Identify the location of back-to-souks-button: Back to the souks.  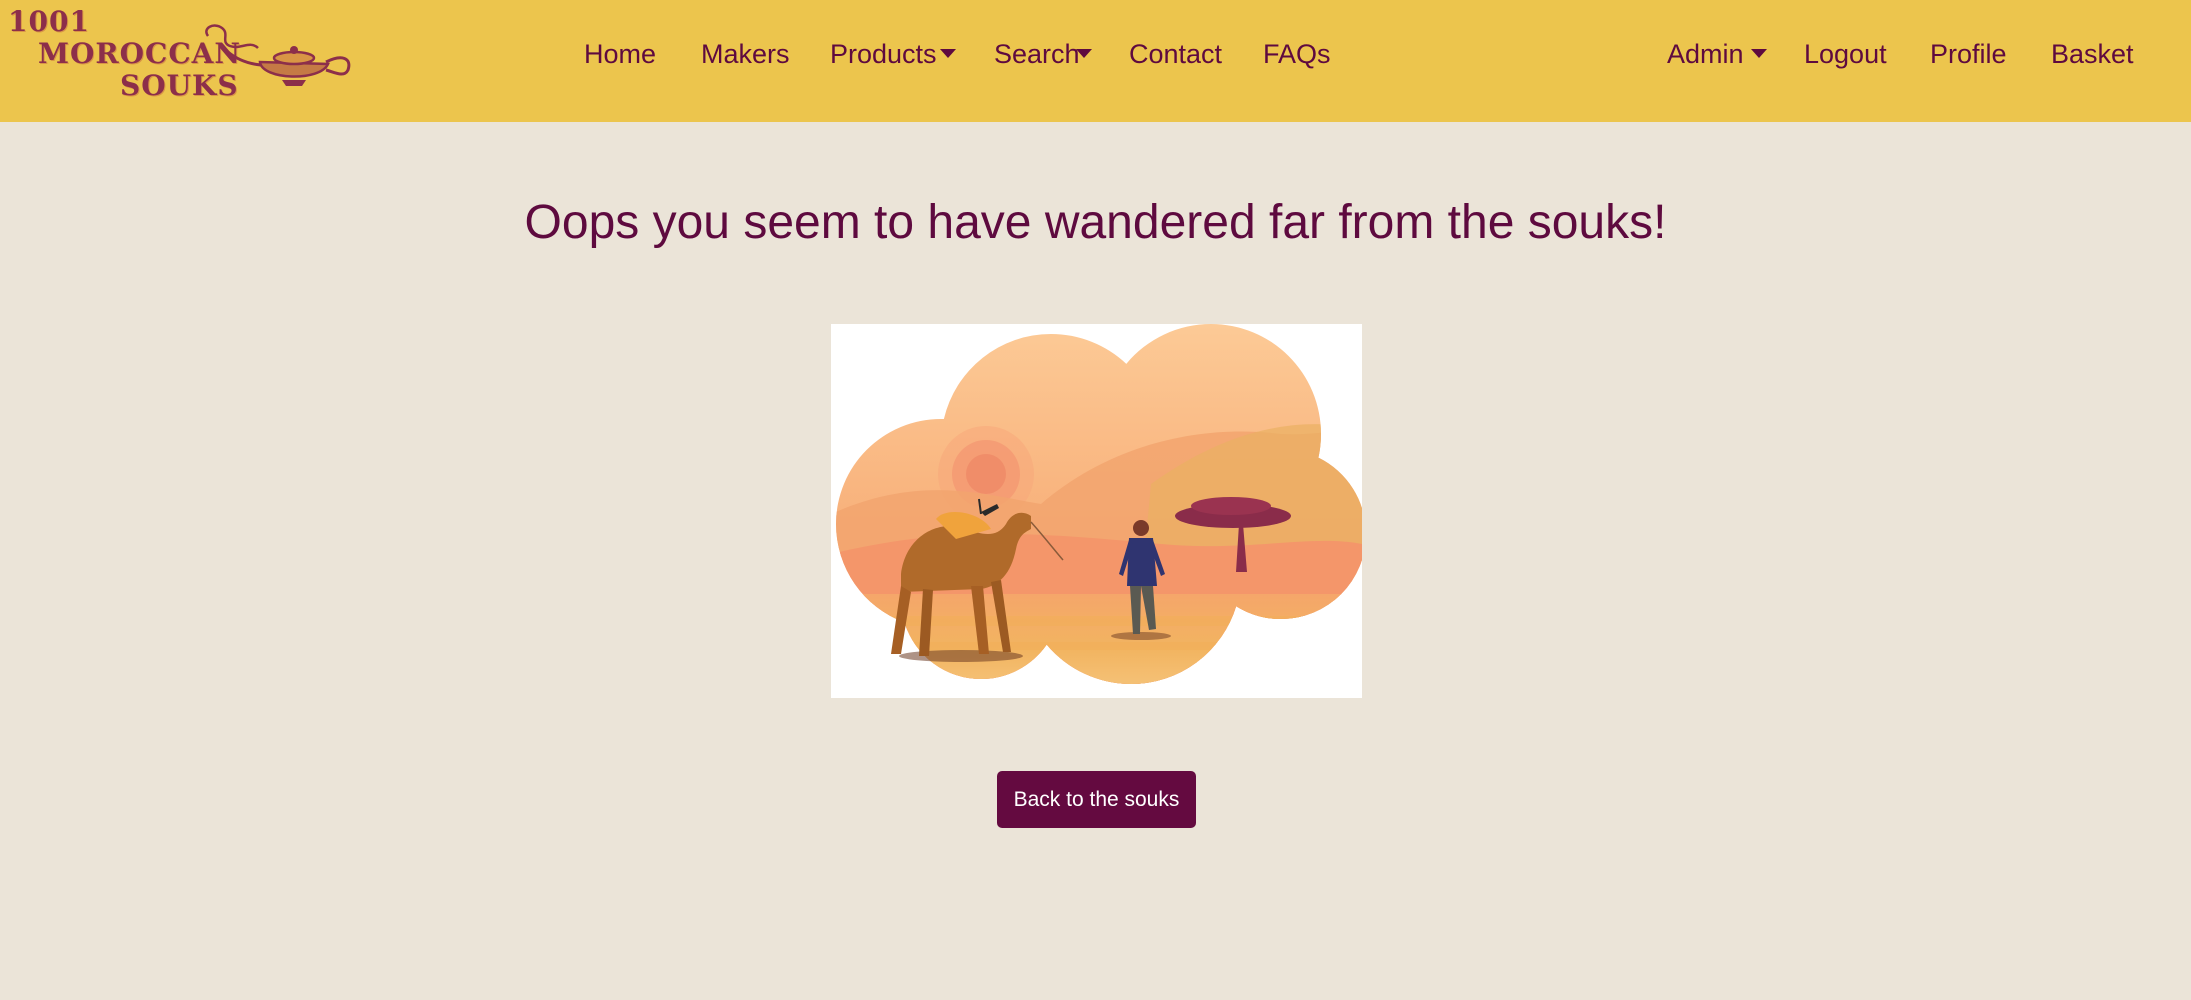
(1096, 799).